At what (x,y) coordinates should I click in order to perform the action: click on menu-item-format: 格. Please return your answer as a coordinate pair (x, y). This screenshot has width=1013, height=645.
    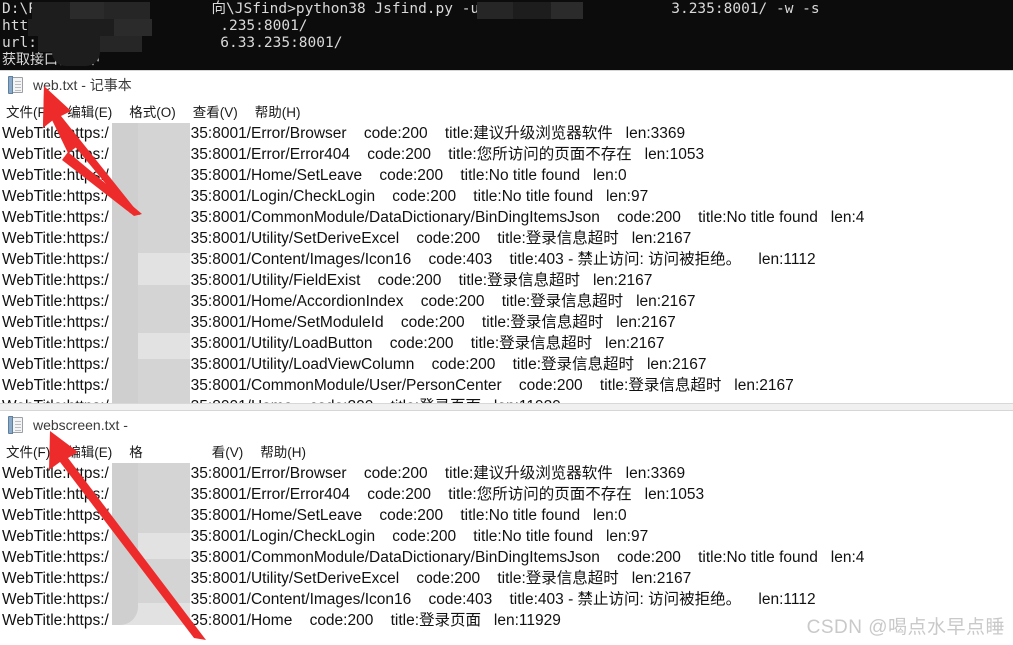
    Looking at the image, I should click on (136, 451).